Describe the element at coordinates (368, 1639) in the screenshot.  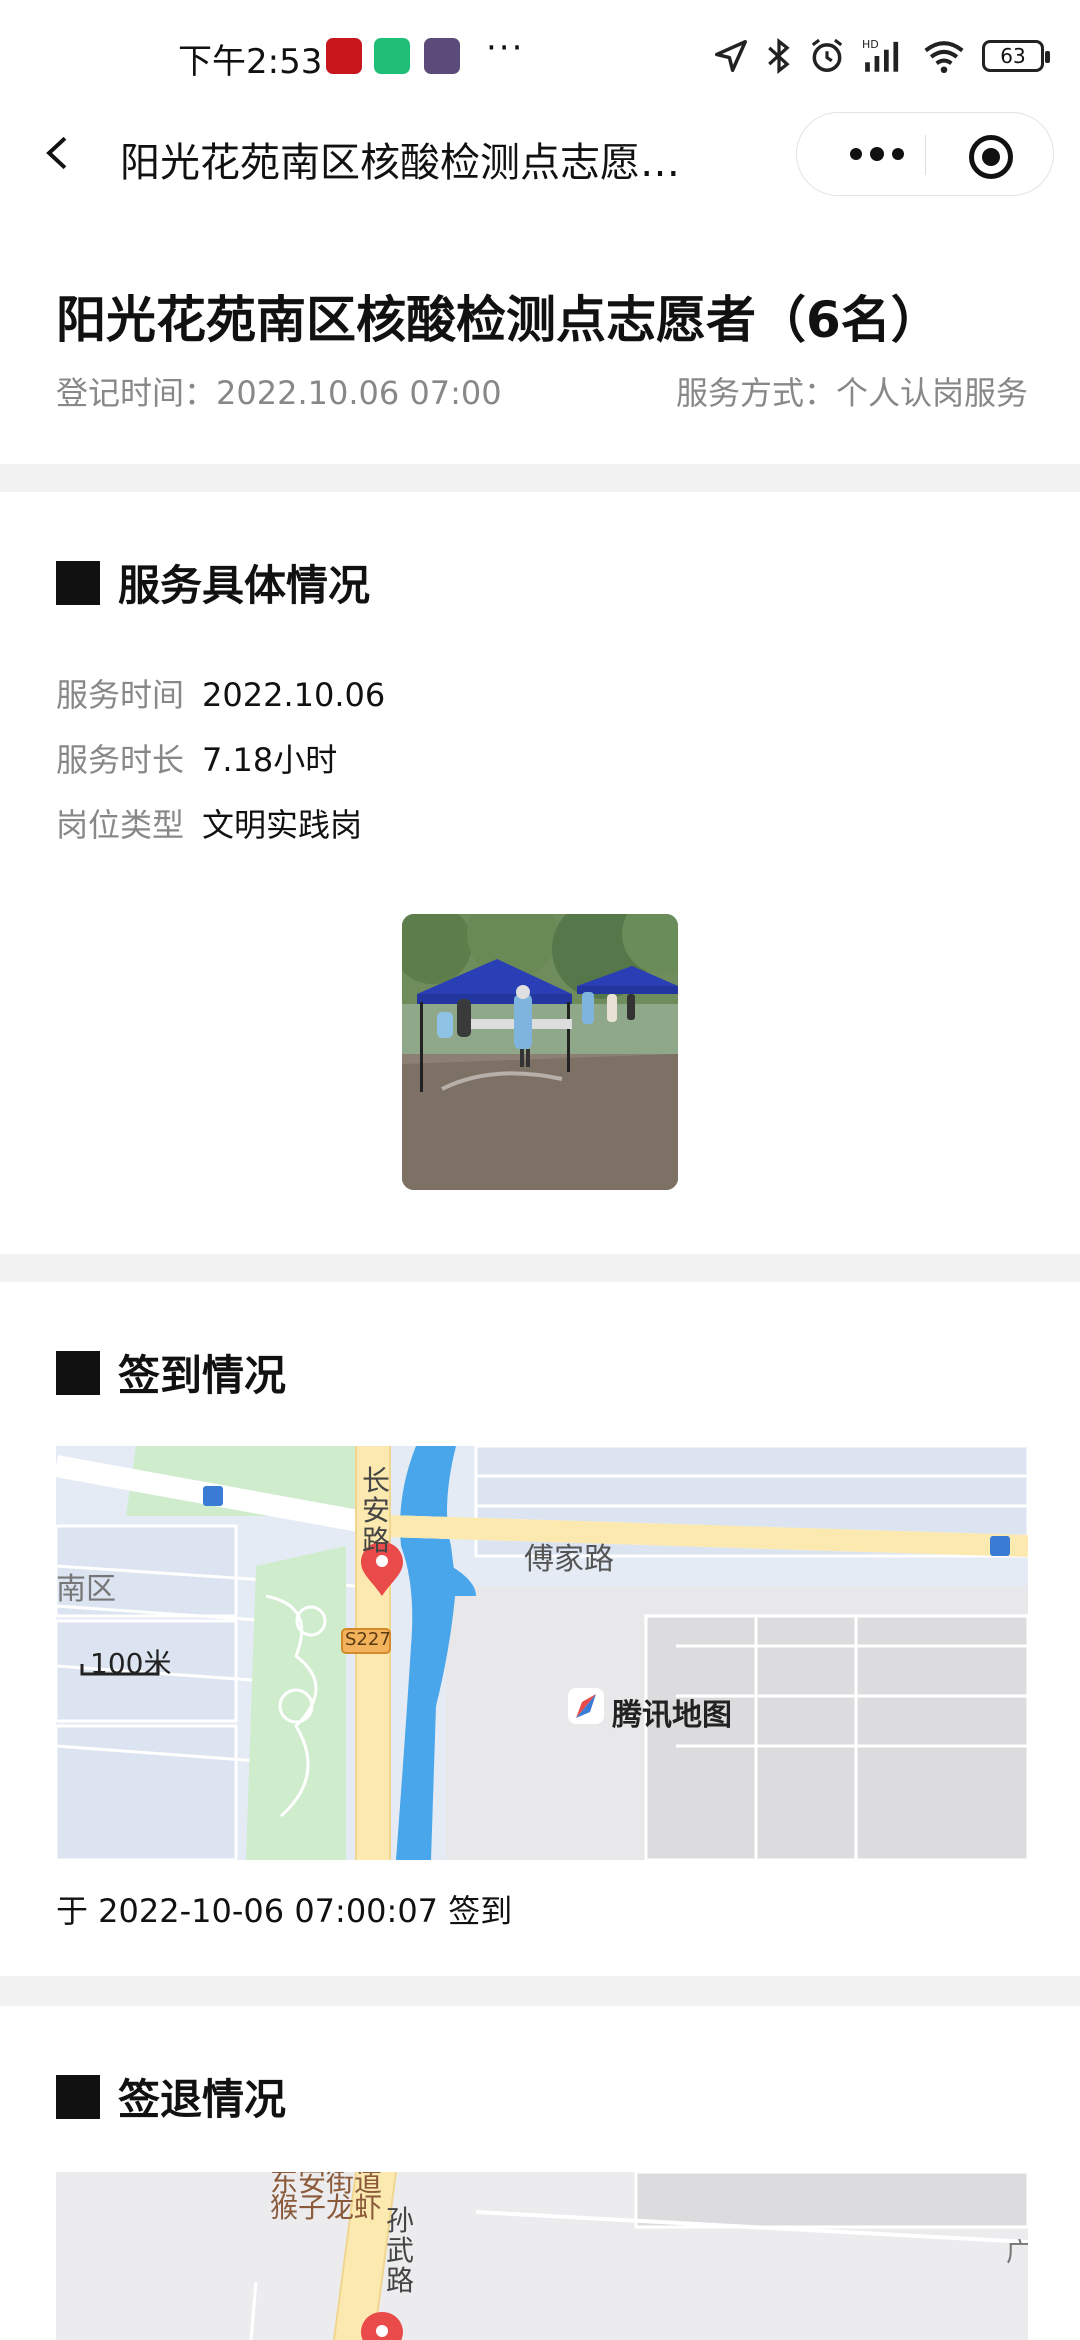
I see `map-highway-label: S227` at that location.